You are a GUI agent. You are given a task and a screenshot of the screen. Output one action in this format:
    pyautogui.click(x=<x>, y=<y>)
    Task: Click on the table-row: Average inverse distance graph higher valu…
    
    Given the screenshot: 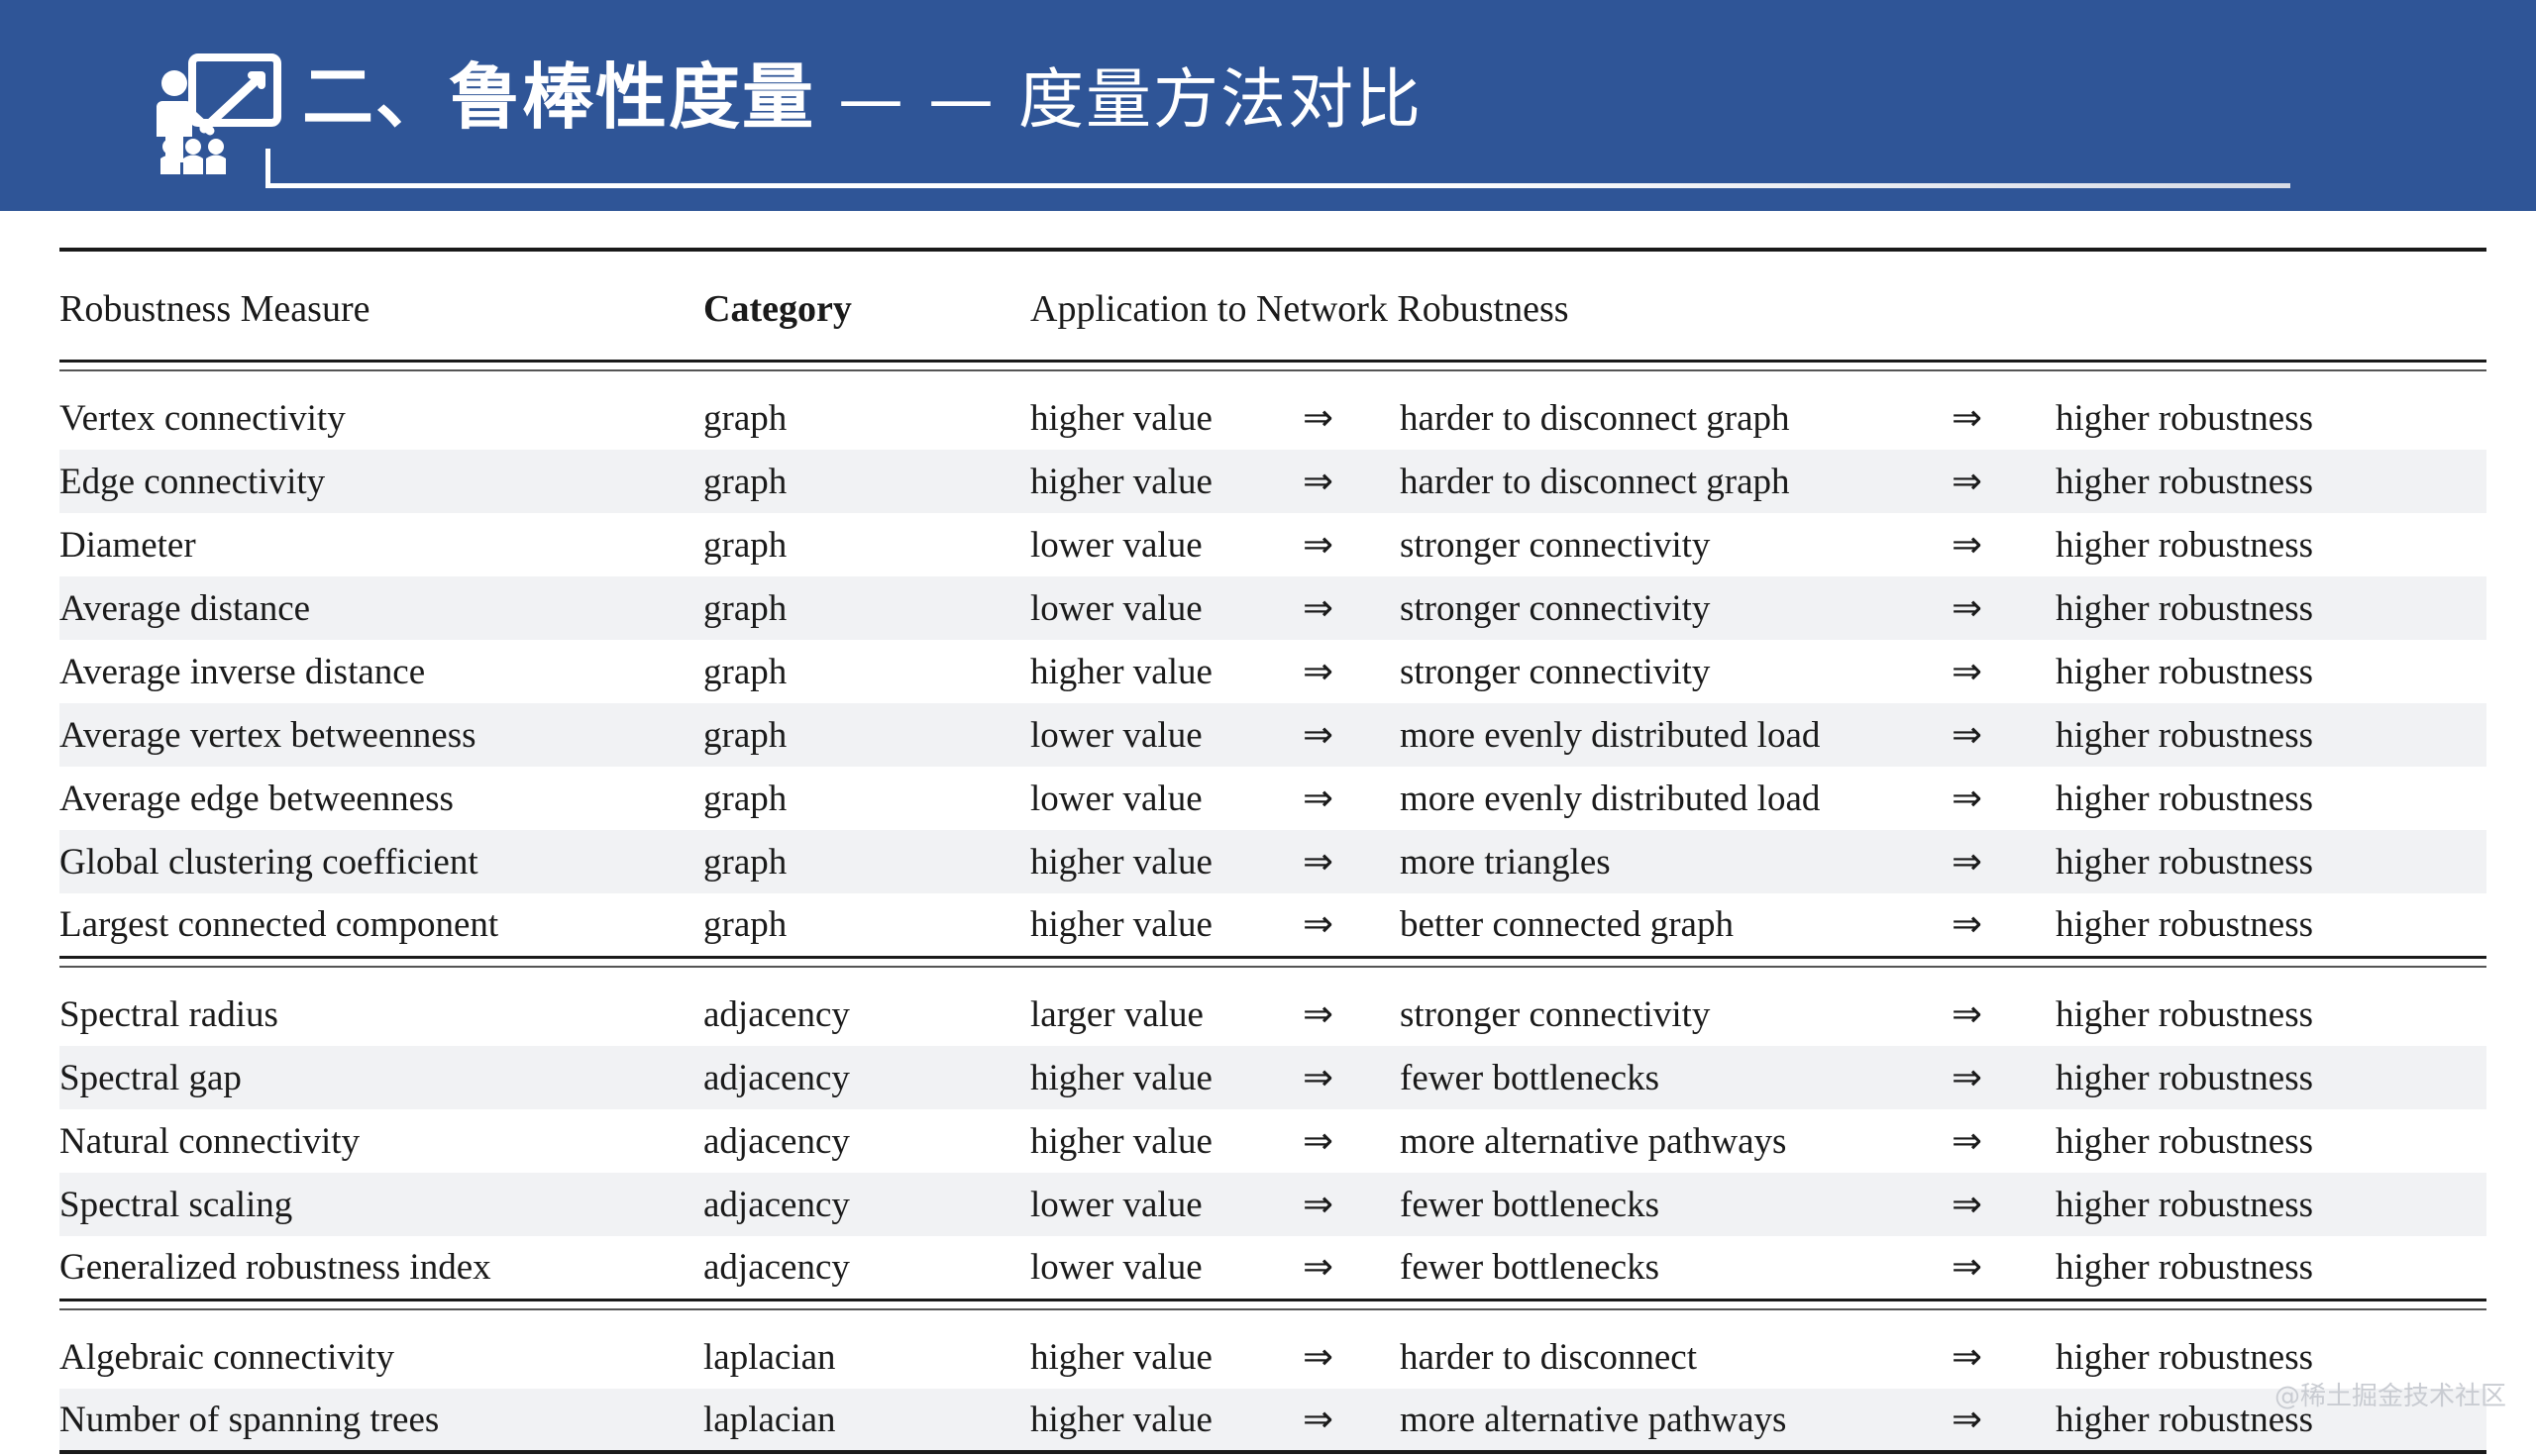 What is the action you would take?
    pyautogui.click(x=1272, y=671)
    